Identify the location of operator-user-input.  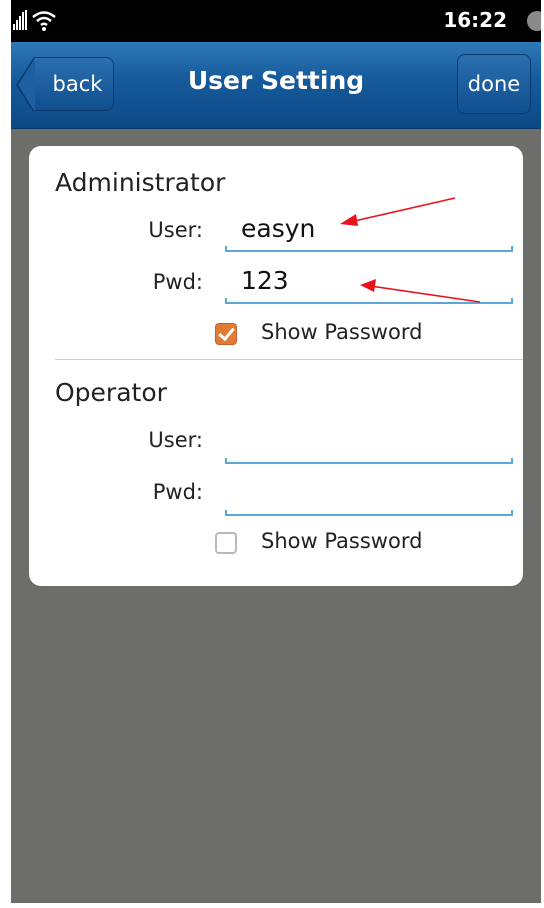
(369, 444).